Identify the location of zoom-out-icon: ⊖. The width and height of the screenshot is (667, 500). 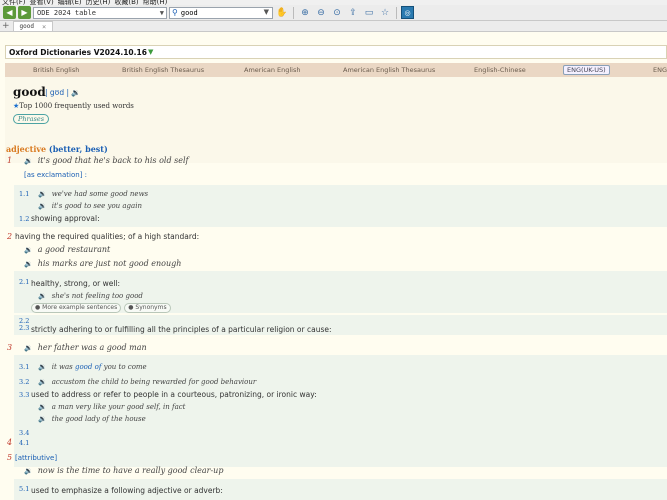
(321, 12).